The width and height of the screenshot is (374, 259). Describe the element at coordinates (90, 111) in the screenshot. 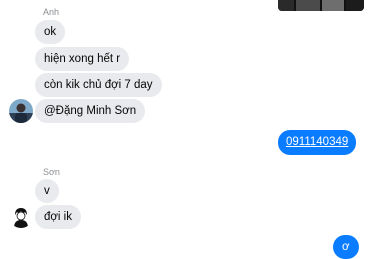

I see `mention-message-bubble: @Đặng Minh Sơn` at that location.